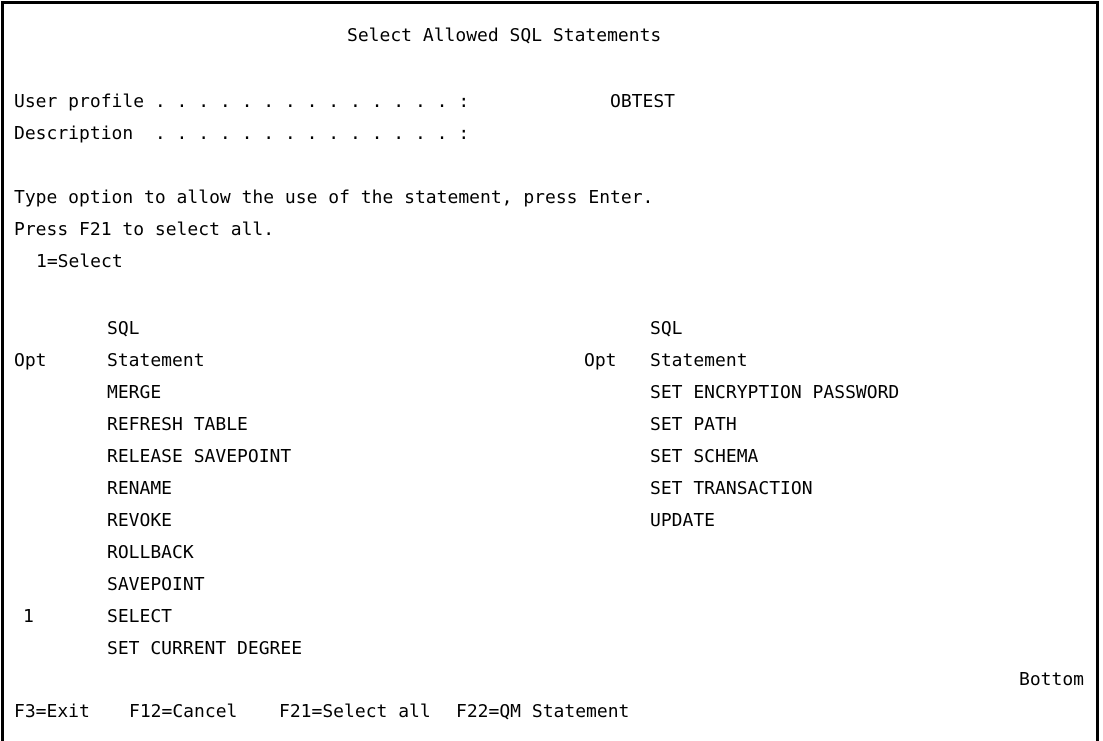 This screenshot has width=1103, height=741. I want to click on f3-exit-key: F3=Exit, so click(52, 712).